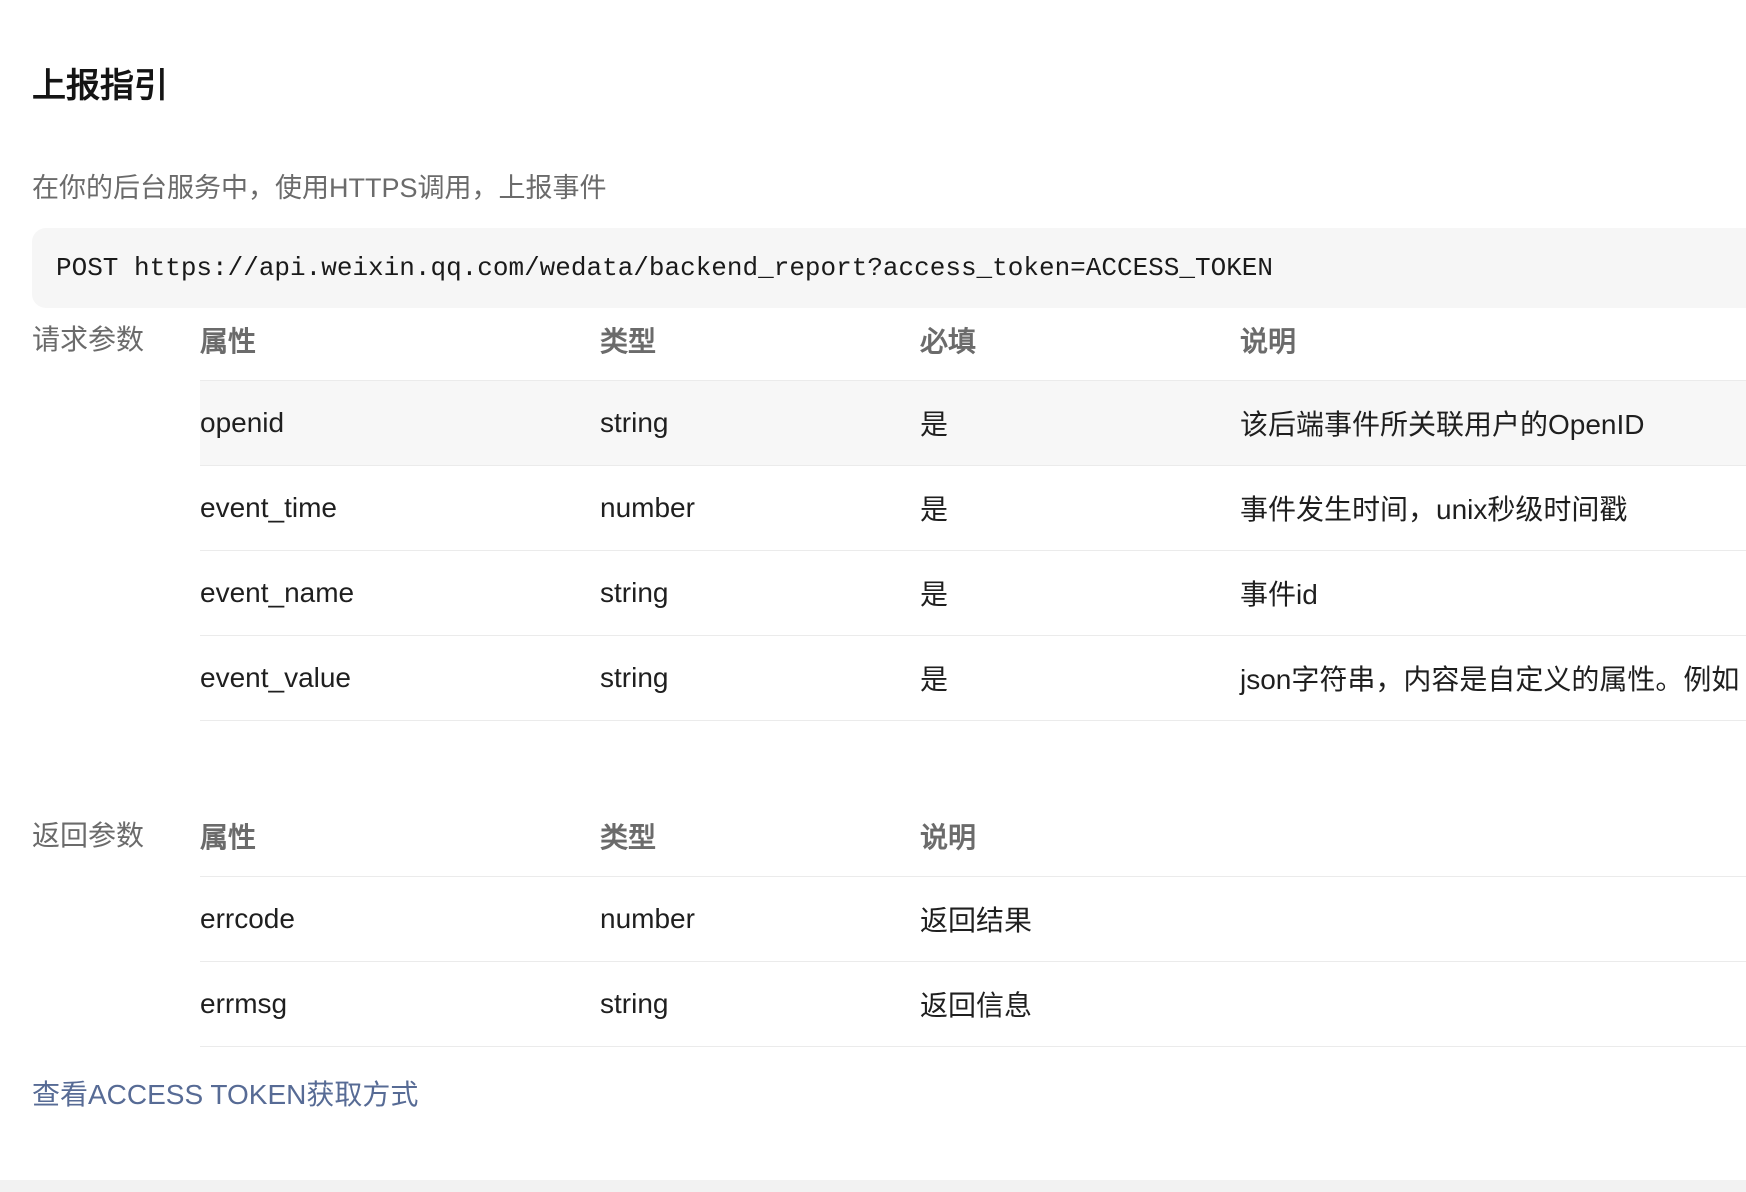 The image size is (1746, 1192). What do you see at coordinates (976, 1005) in the screenshot?
I see `param-description: 返回信息` at bounding box center [976, 1005].